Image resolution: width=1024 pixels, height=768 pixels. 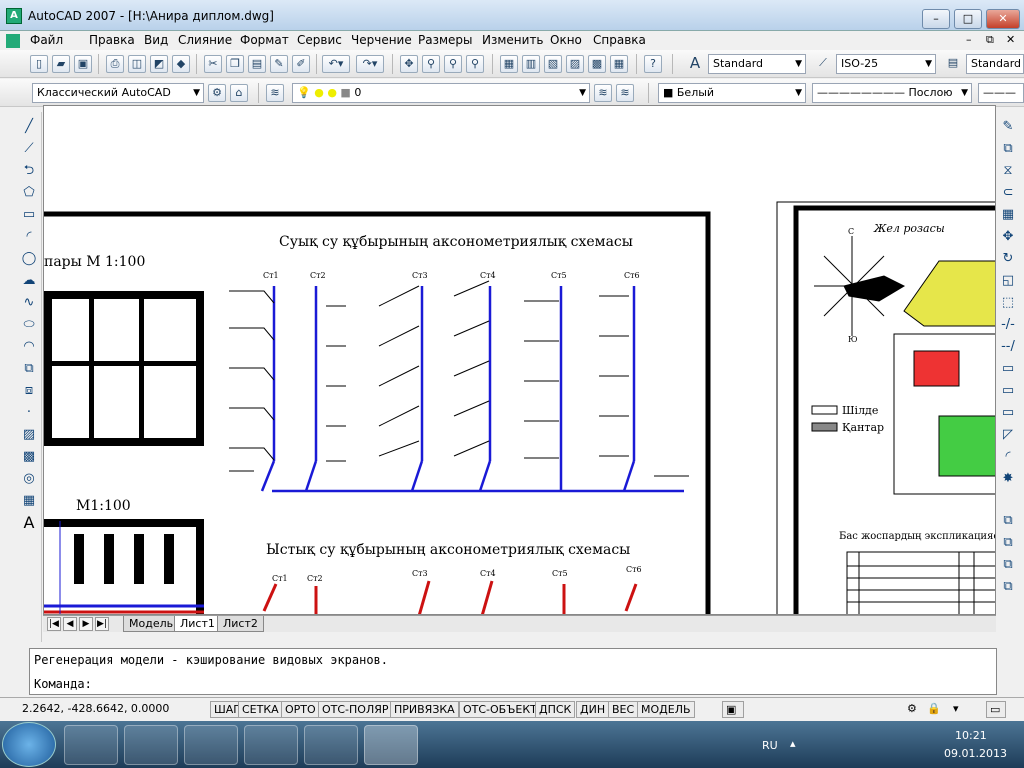 What do you see at coordinates (1008, 193) in the screenshot?
I see `offset-icon: ⊂` at bounding box center [1008, 193].